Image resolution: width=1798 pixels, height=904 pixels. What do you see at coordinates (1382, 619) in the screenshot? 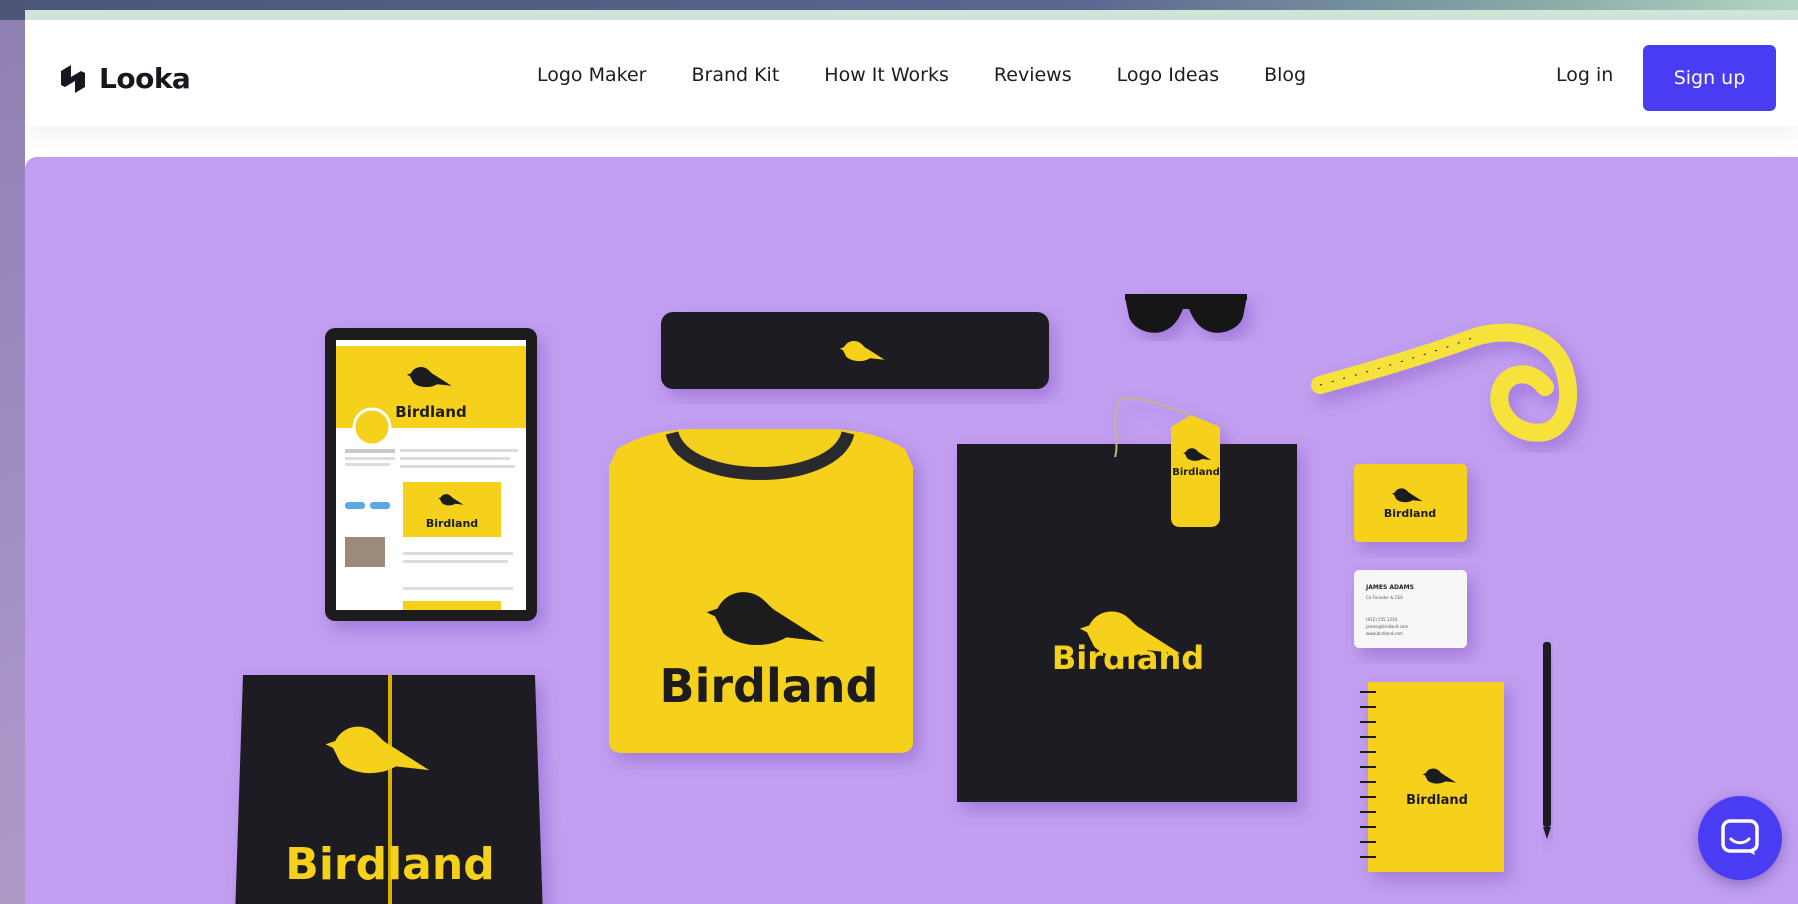
I see `card-holder-phone: (912) 555 1234` at bounding box center [1382, 619].